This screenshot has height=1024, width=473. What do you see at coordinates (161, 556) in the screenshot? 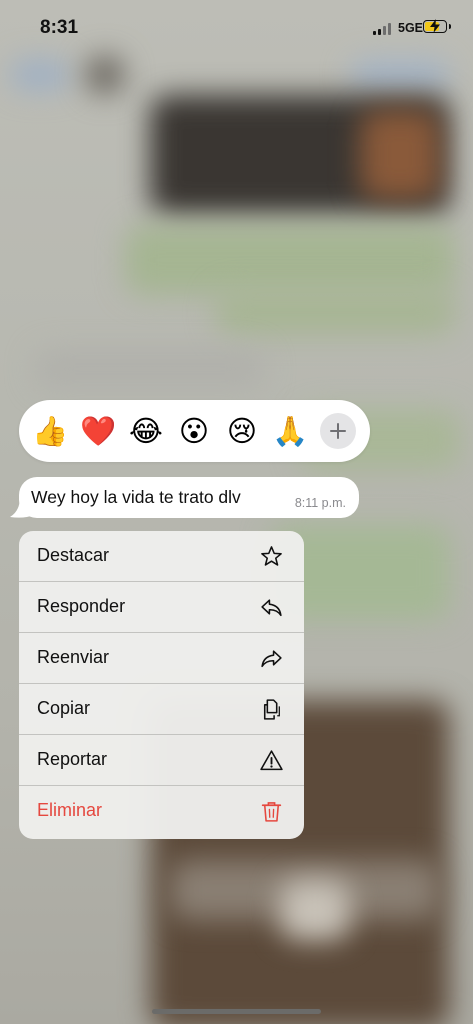
I see `menu-item-destacar: Destacar` at bounding box center [161, 556].